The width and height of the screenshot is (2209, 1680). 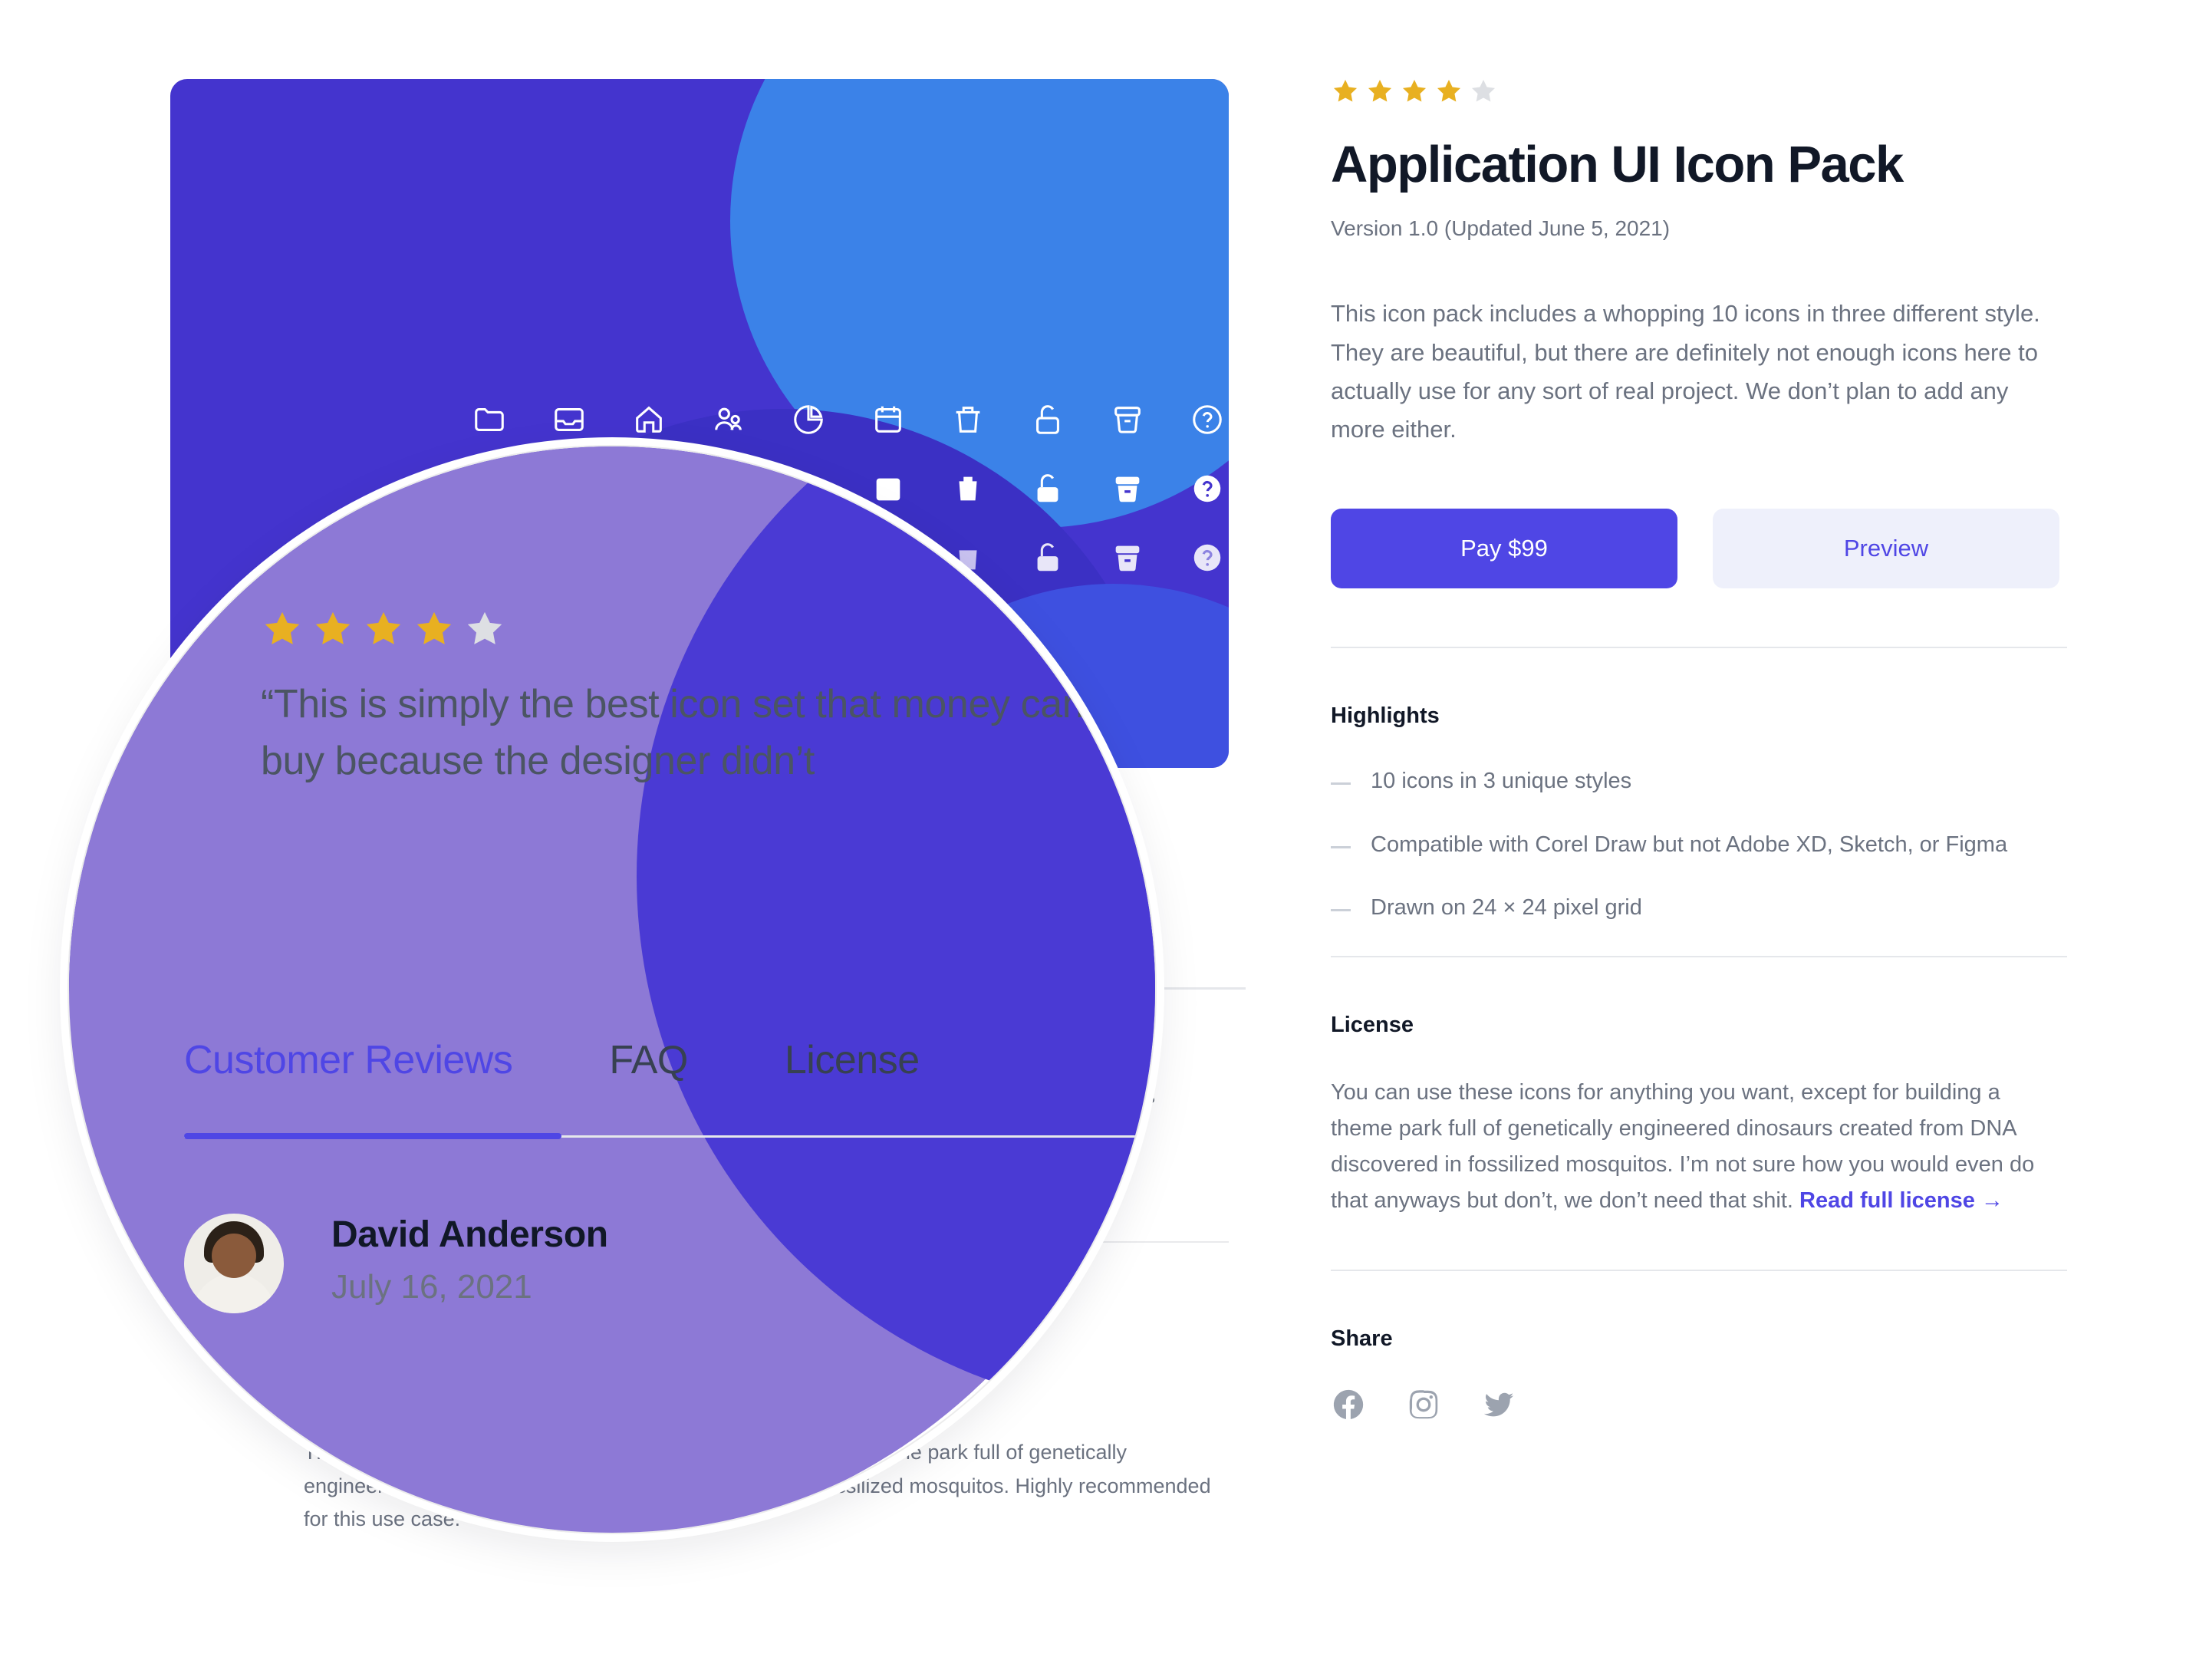 I want to click on share-links, so click(x=1699, y=1406).